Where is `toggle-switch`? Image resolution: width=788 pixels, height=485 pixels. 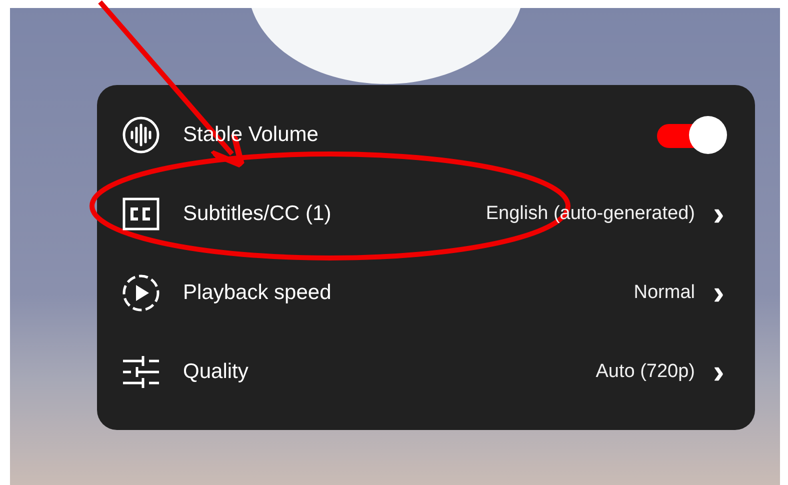 toggle-switch is located at coordinates (691, 135).